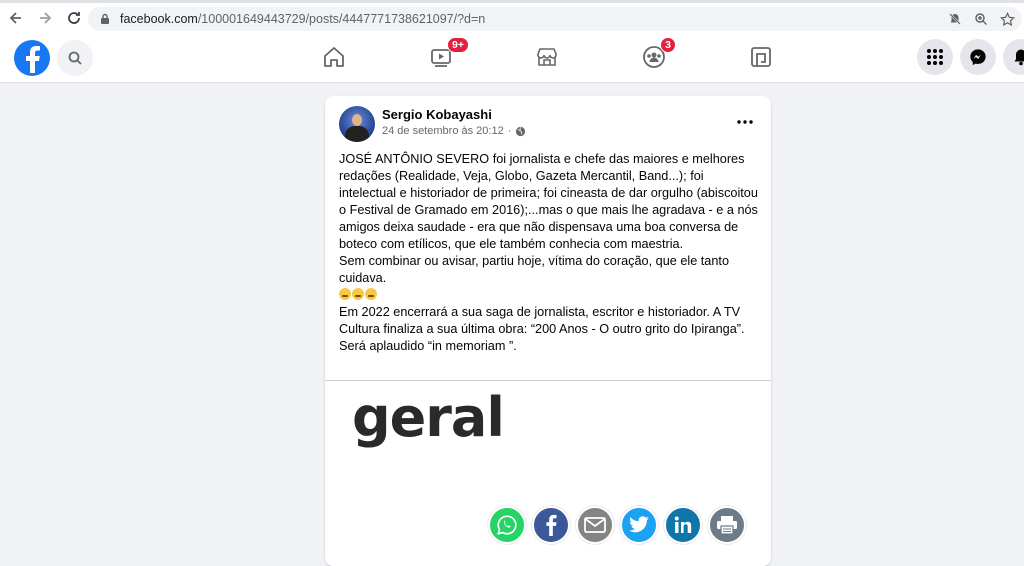 The width and height of the screenshot is (1024, 566). I want to click on linkedin-icon, so click(683, 524).